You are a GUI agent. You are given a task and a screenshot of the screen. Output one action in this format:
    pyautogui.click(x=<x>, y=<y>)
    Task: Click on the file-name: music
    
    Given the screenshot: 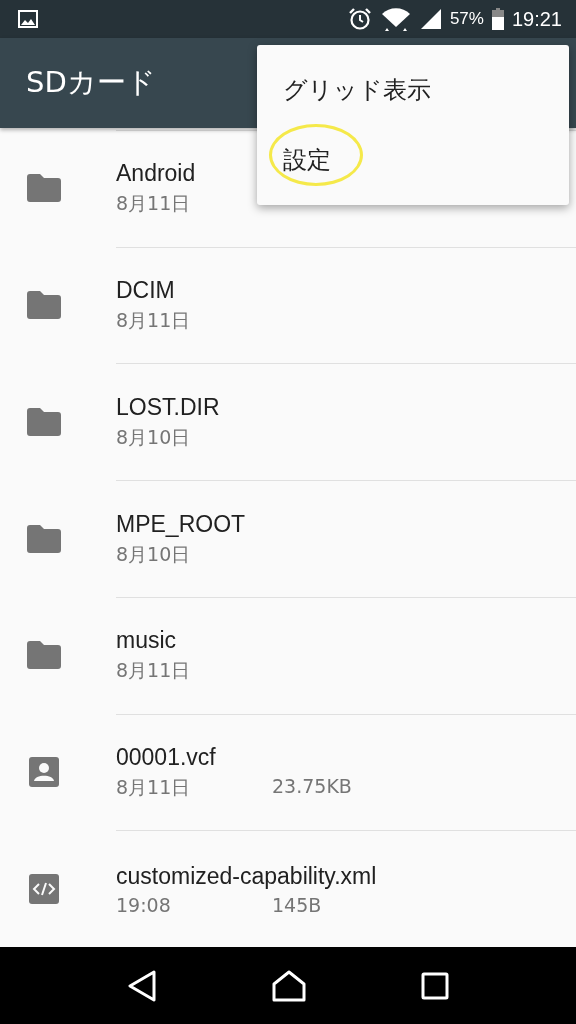 What is the action you would take?
    pyautogui.click(x=147, y=641)
    